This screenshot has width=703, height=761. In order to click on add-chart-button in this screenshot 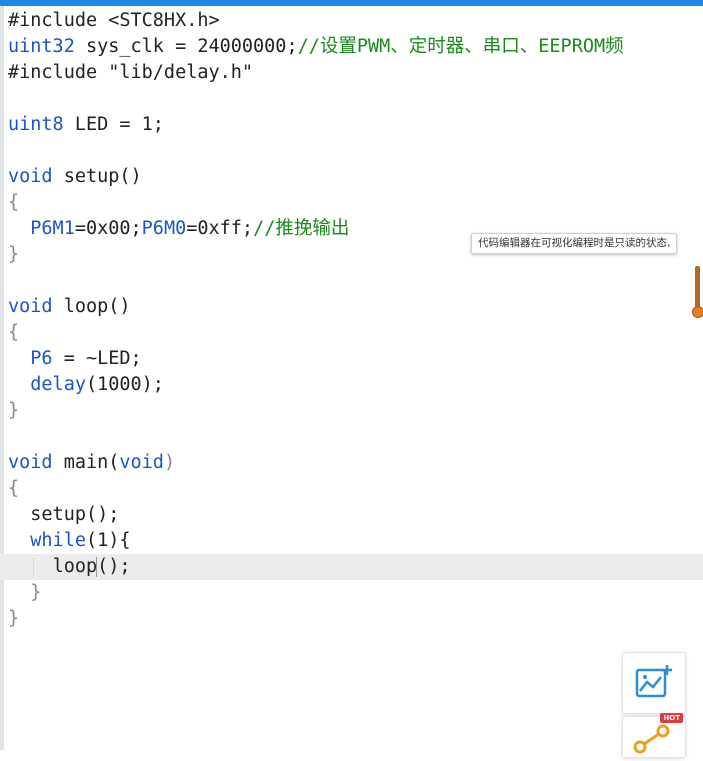, I will do `click(654, 683)`.